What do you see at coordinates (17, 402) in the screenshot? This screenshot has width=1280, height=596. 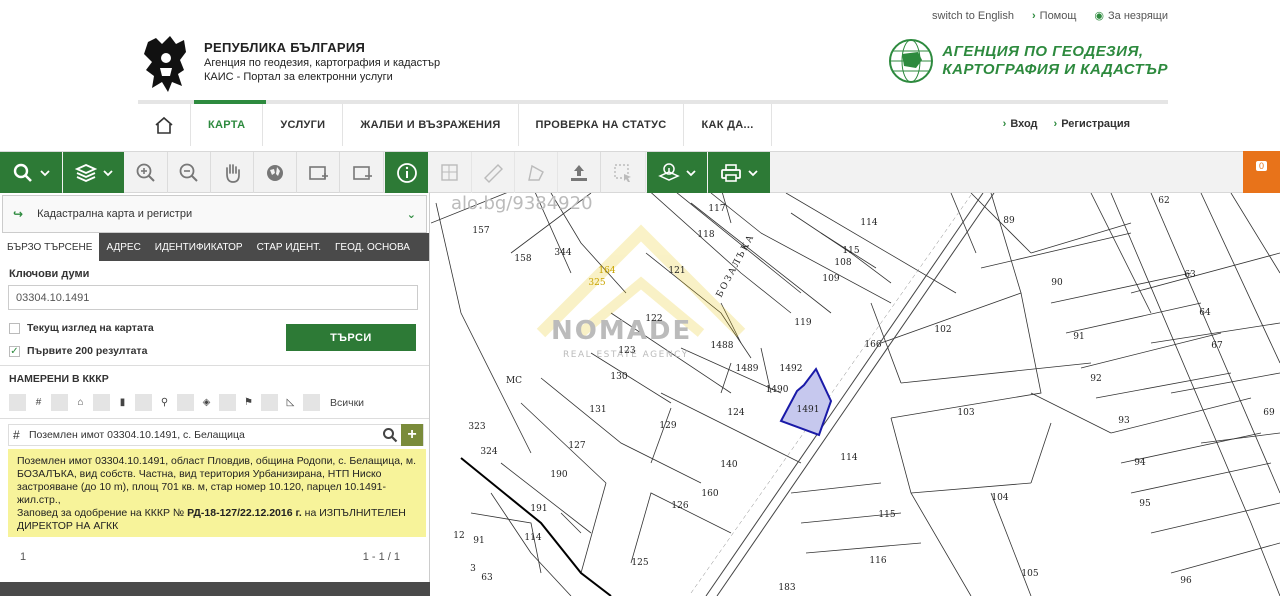 I see `filter-parcel-button` at bounding box center [17, 402].